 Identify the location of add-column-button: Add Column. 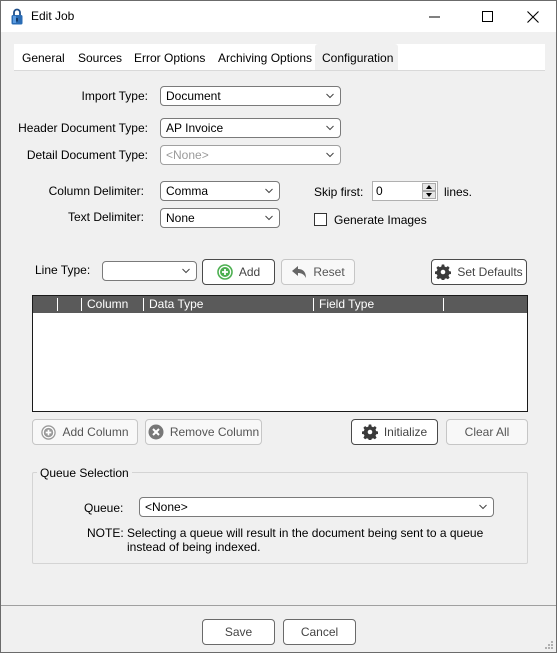
(85, 432).